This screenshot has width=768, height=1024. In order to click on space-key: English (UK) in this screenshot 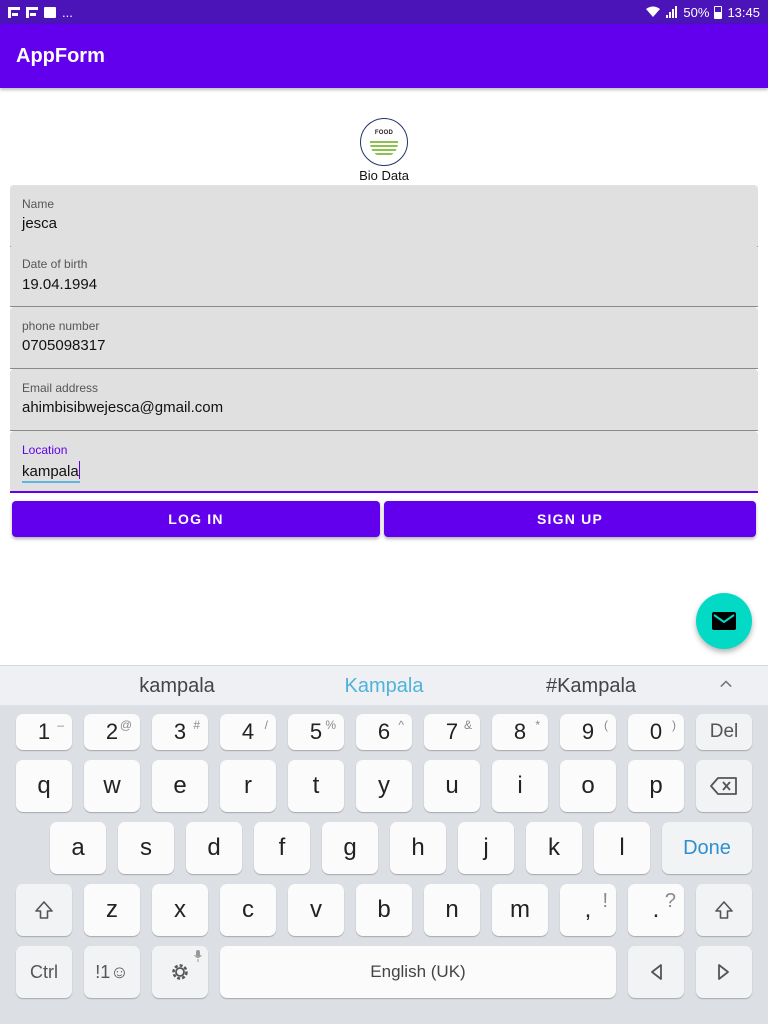, I will do `click(418, 972)`.